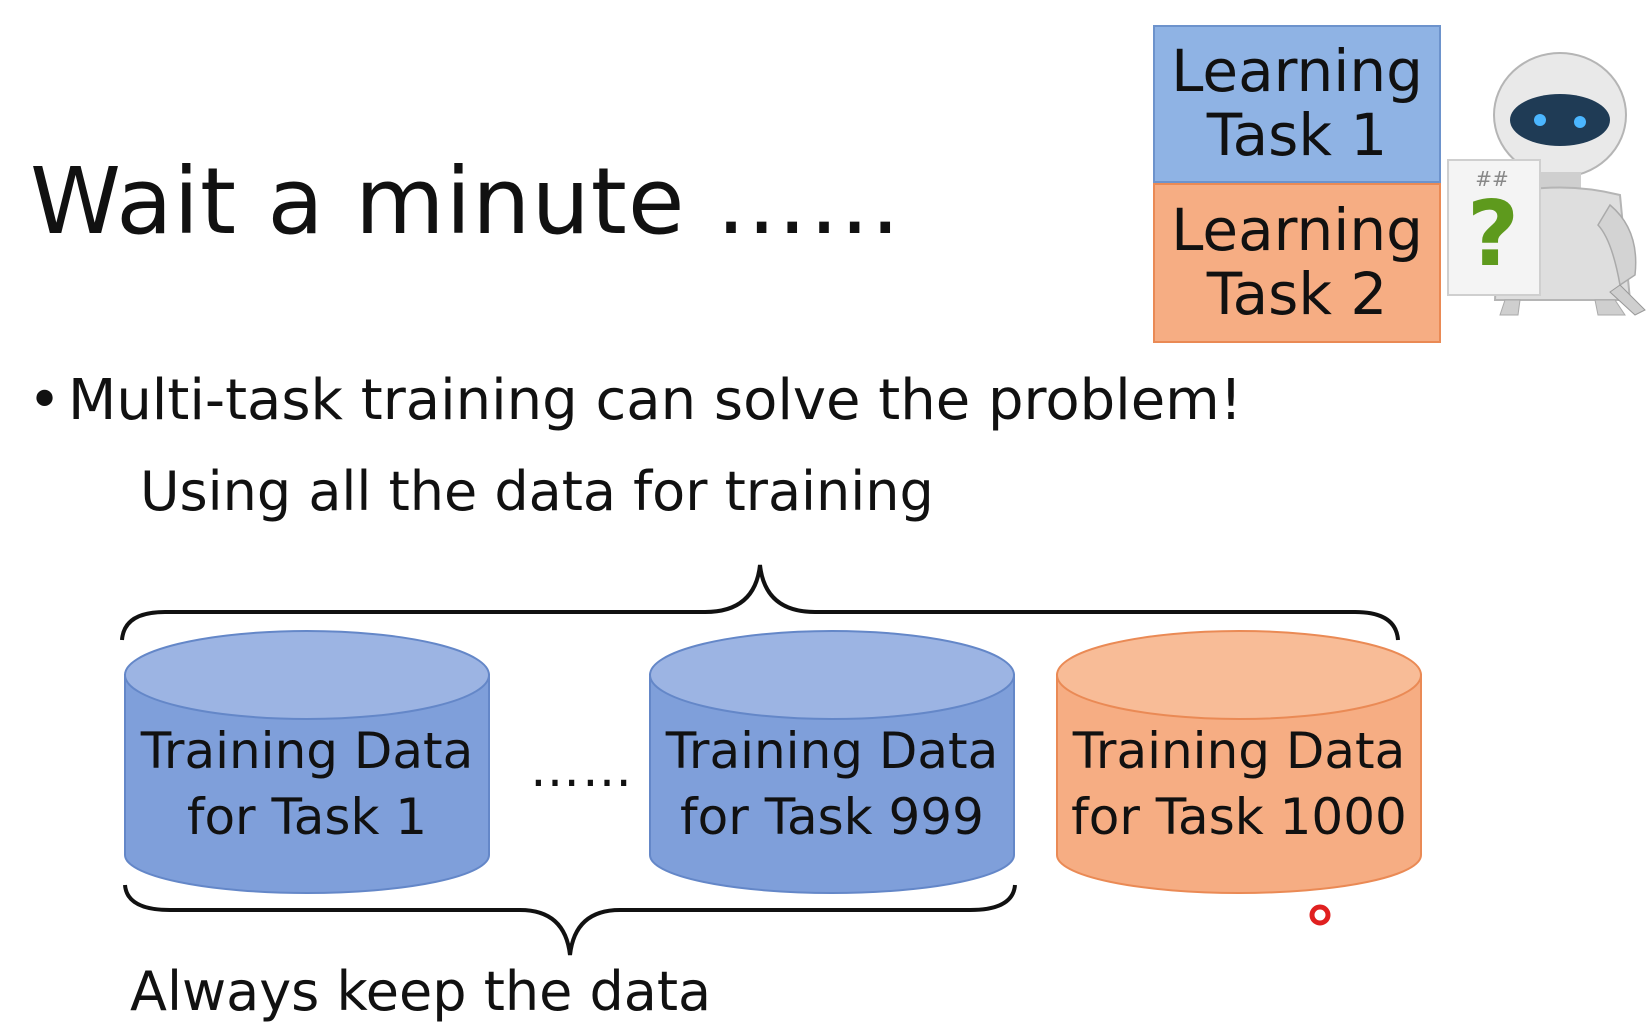 The image size is (1649, 1027). I want to click on cylinder-999-line2: for Task 999, so click(832, 817).